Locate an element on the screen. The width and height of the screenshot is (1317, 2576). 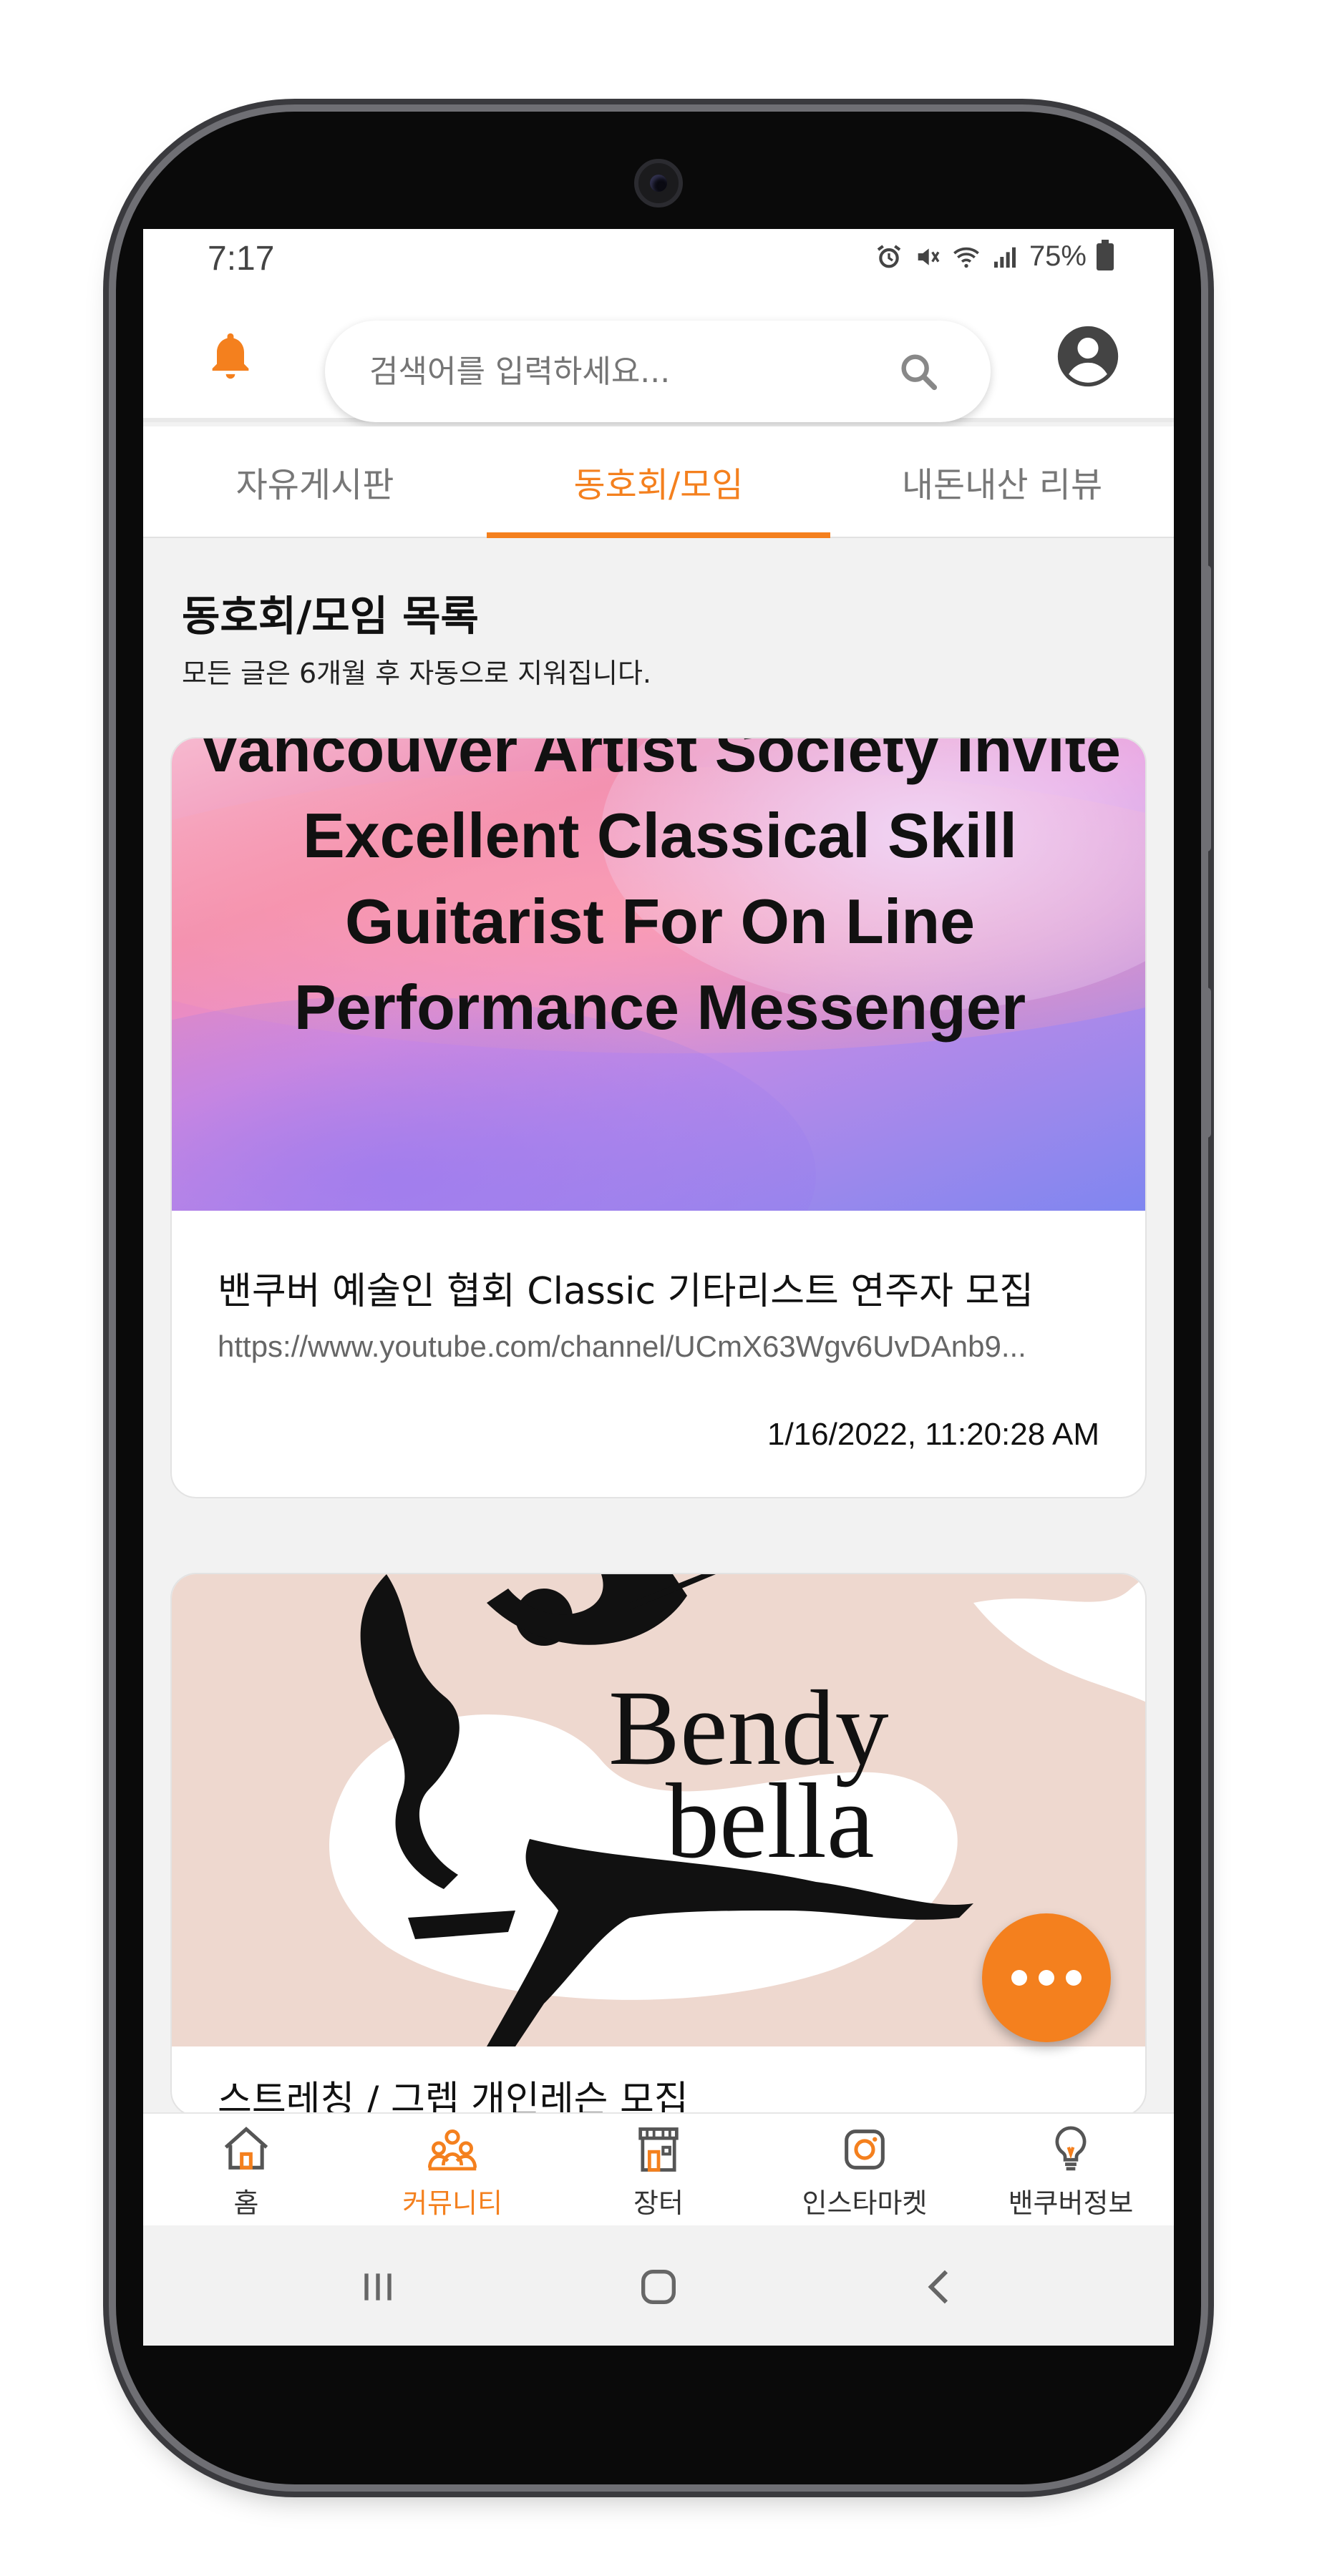
front-camera is located at coordinates (658, 183).